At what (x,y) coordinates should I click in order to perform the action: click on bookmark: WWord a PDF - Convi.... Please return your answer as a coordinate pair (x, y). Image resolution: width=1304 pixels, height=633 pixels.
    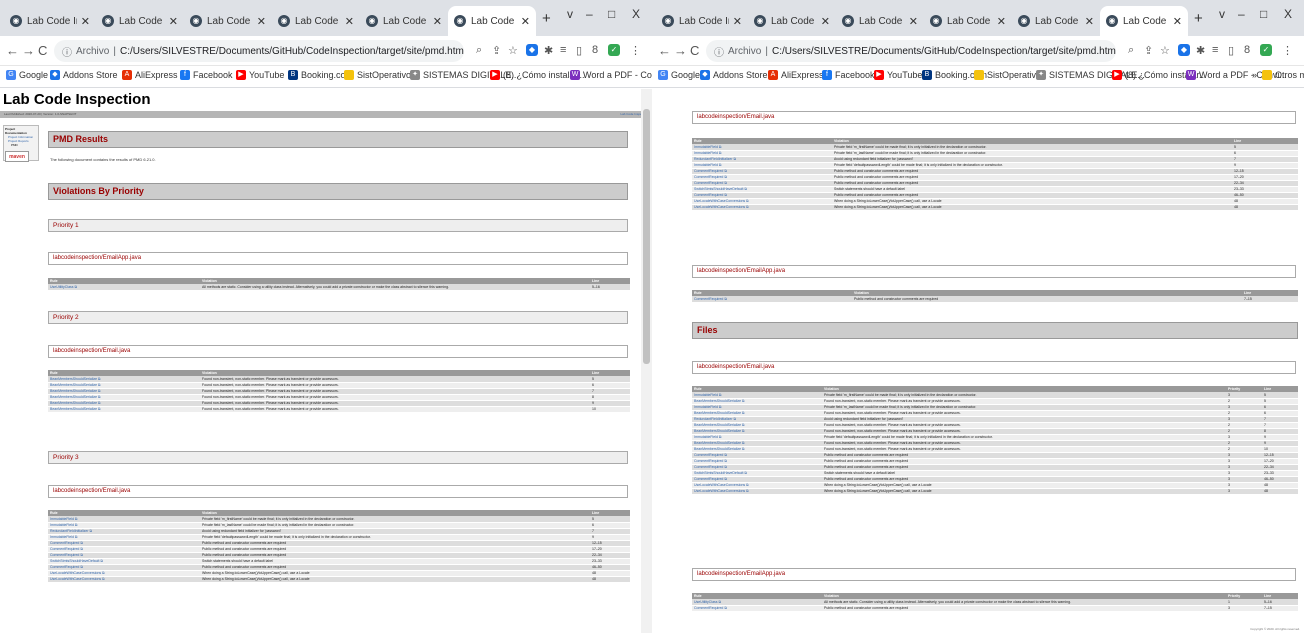
    Looking at the image, I should click on (611, 75).